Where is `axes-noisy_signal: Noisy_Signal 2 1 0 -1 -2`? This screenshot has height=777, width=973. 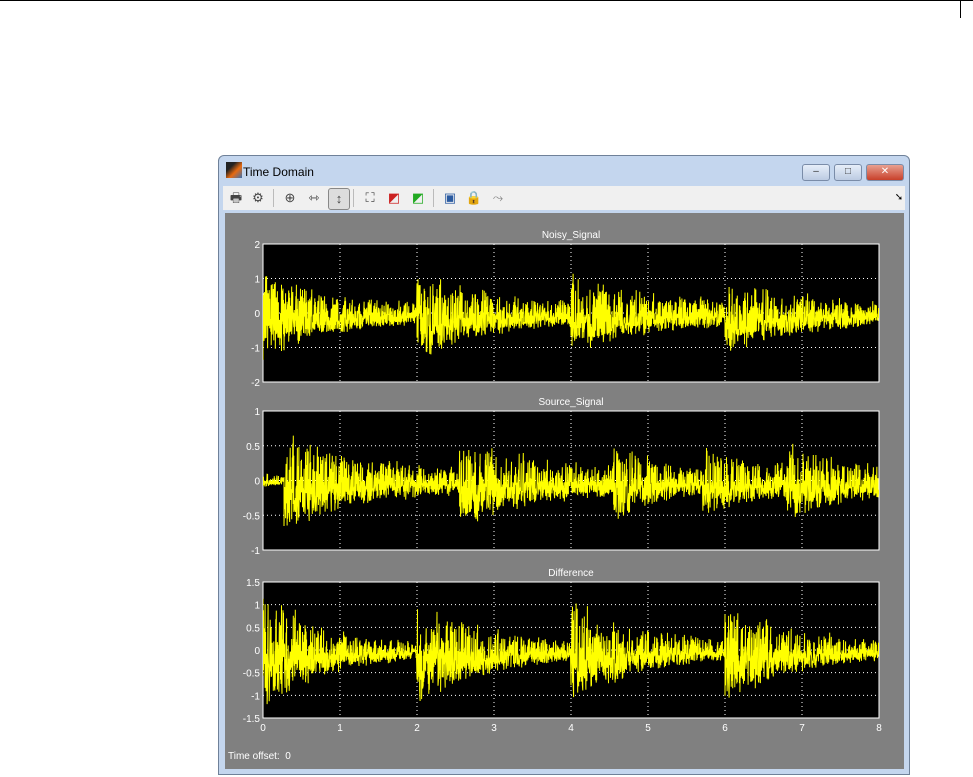 axes-noisy_signal: Noisy_Signal 2 1 0 -1 -2 is located at coordinates (565, 309).